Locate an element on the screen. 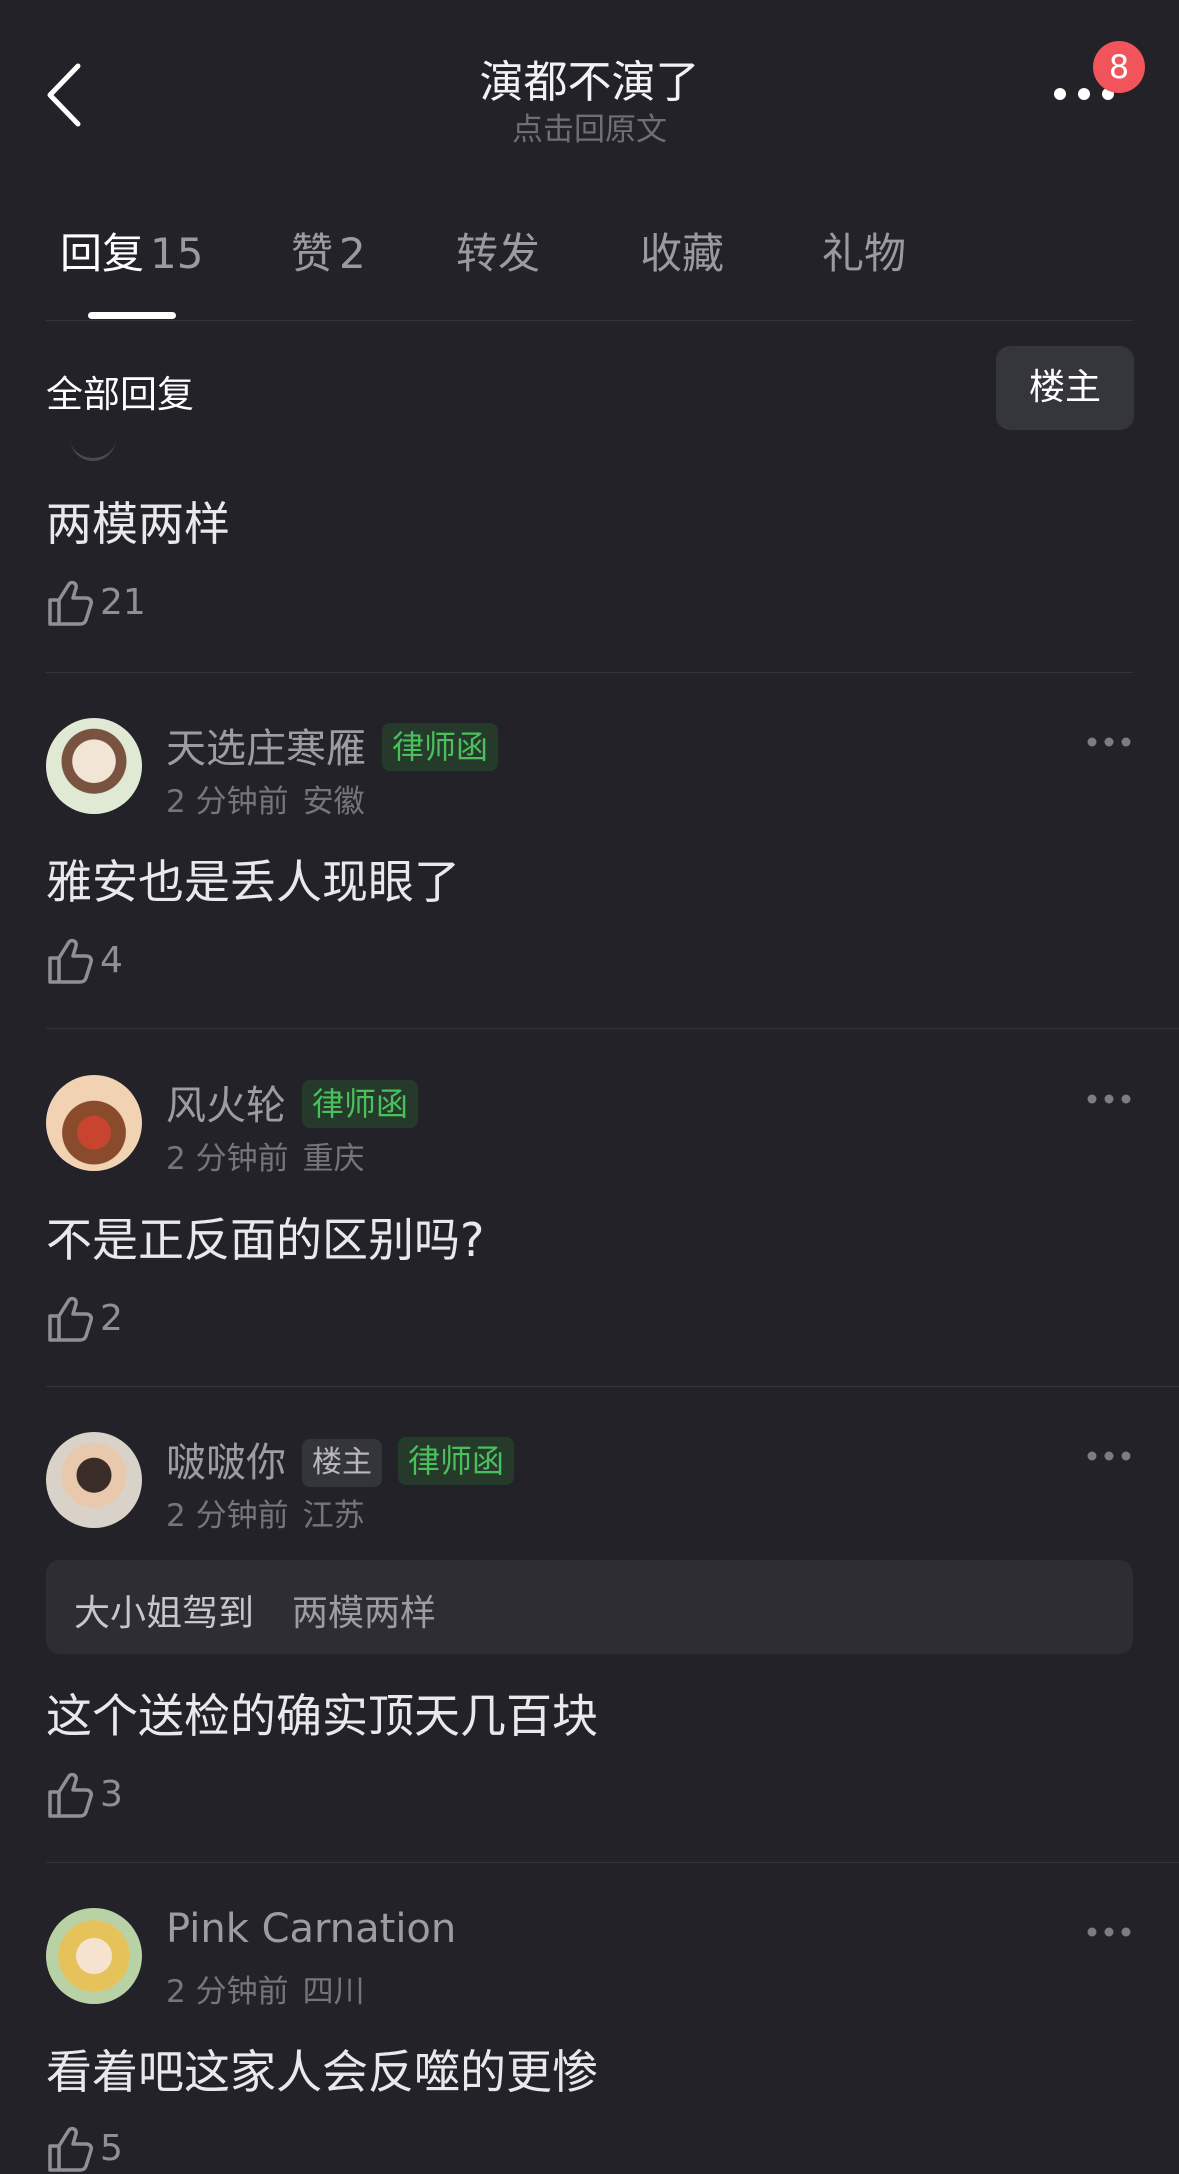 The image size is (1179, 2174). quoted-user: 大小姐驾到 is located at coordinates (164, 1613).